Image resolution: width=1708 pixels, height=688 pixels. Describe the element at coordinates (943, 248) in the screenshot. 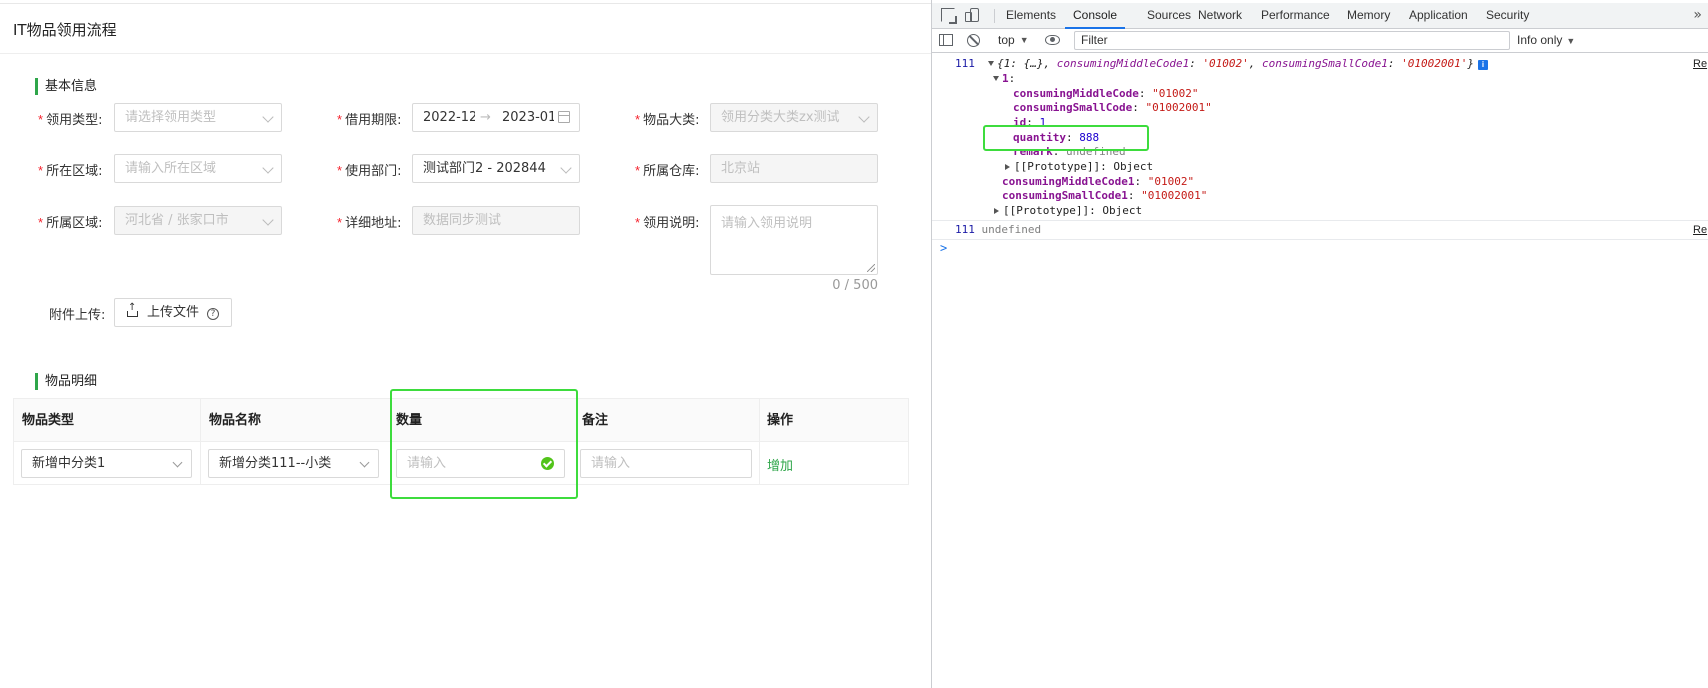

I see `console-prompt: >` at that location.